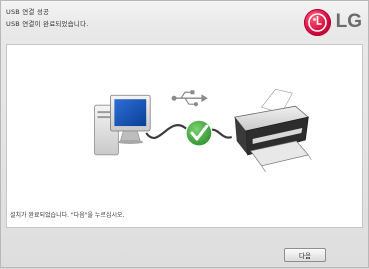 This screenshot has height=269, width=369. I want to click on completion-message: 설치가 완료되었습니다. "다음"을 누르십시오., so click(67, 215).